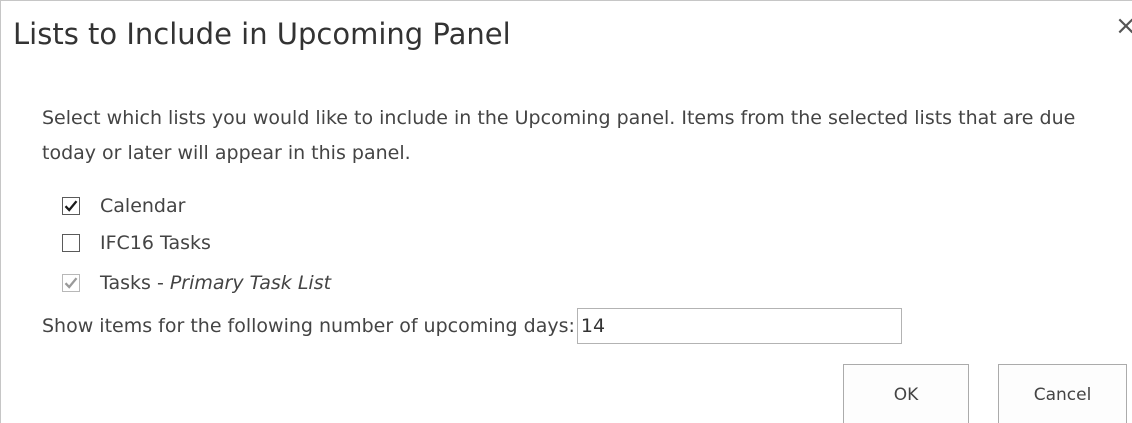 The image size is (1132, 423). Describe the element at coordinates (250, 283) in the screenshot. I see `tasks-label-sublabel: Primary Task List` at that location.